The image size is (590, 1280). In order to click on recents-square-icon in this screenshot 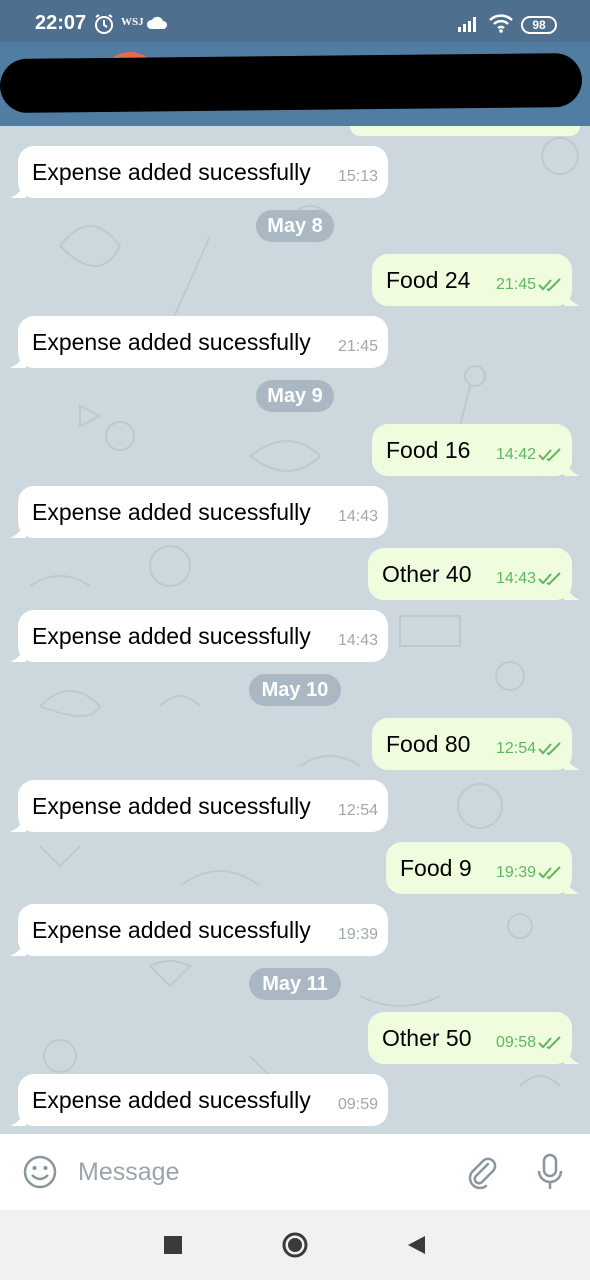, I will do `click(173, 1245)`.